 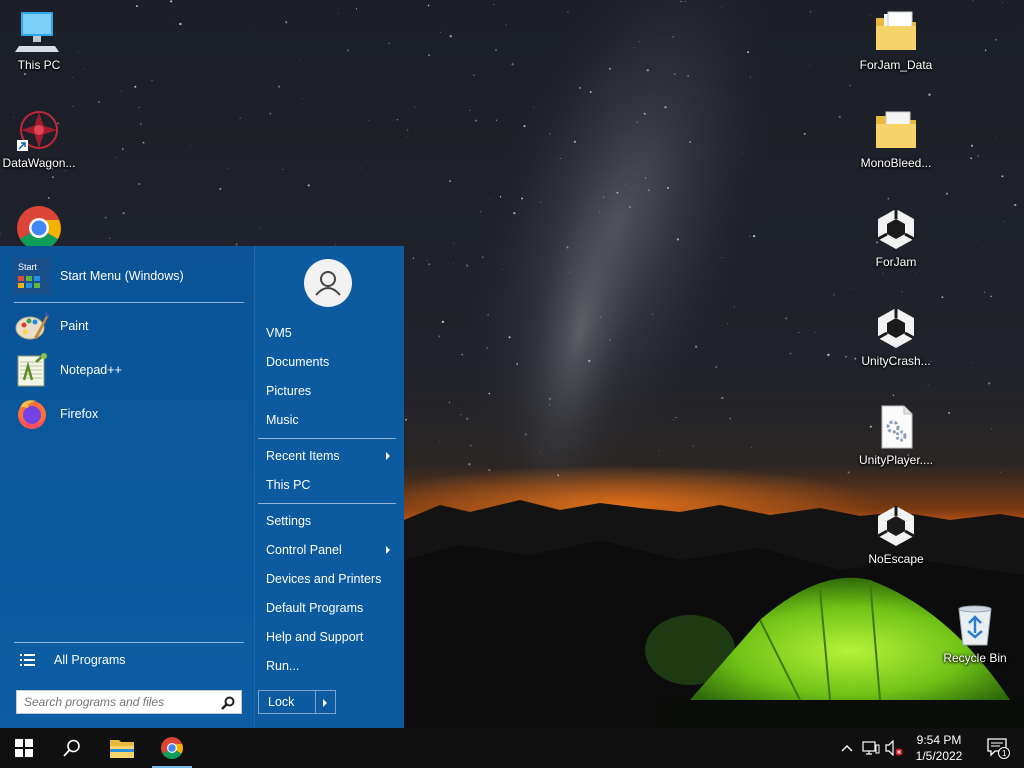 I want to click on desktop-icon-this-pc: This PC, so click(x=39, y=40).